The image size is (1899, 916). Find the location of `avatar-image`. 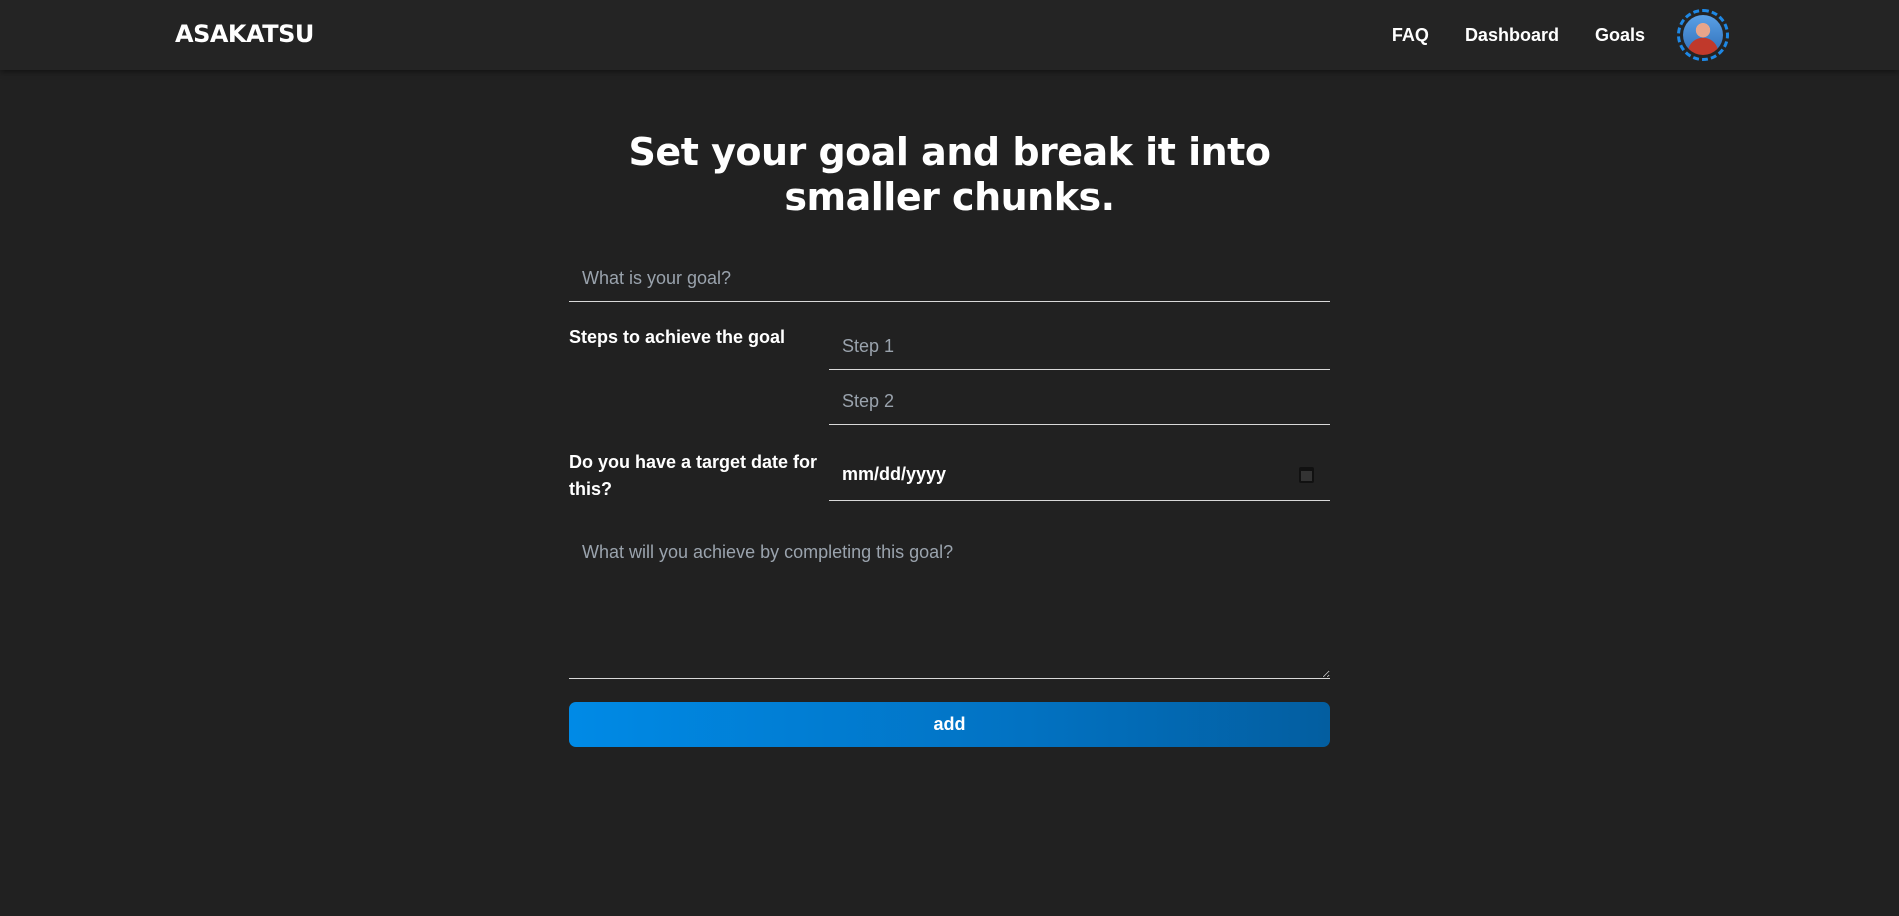

avatar-image is located at coordinates (1703, 35).